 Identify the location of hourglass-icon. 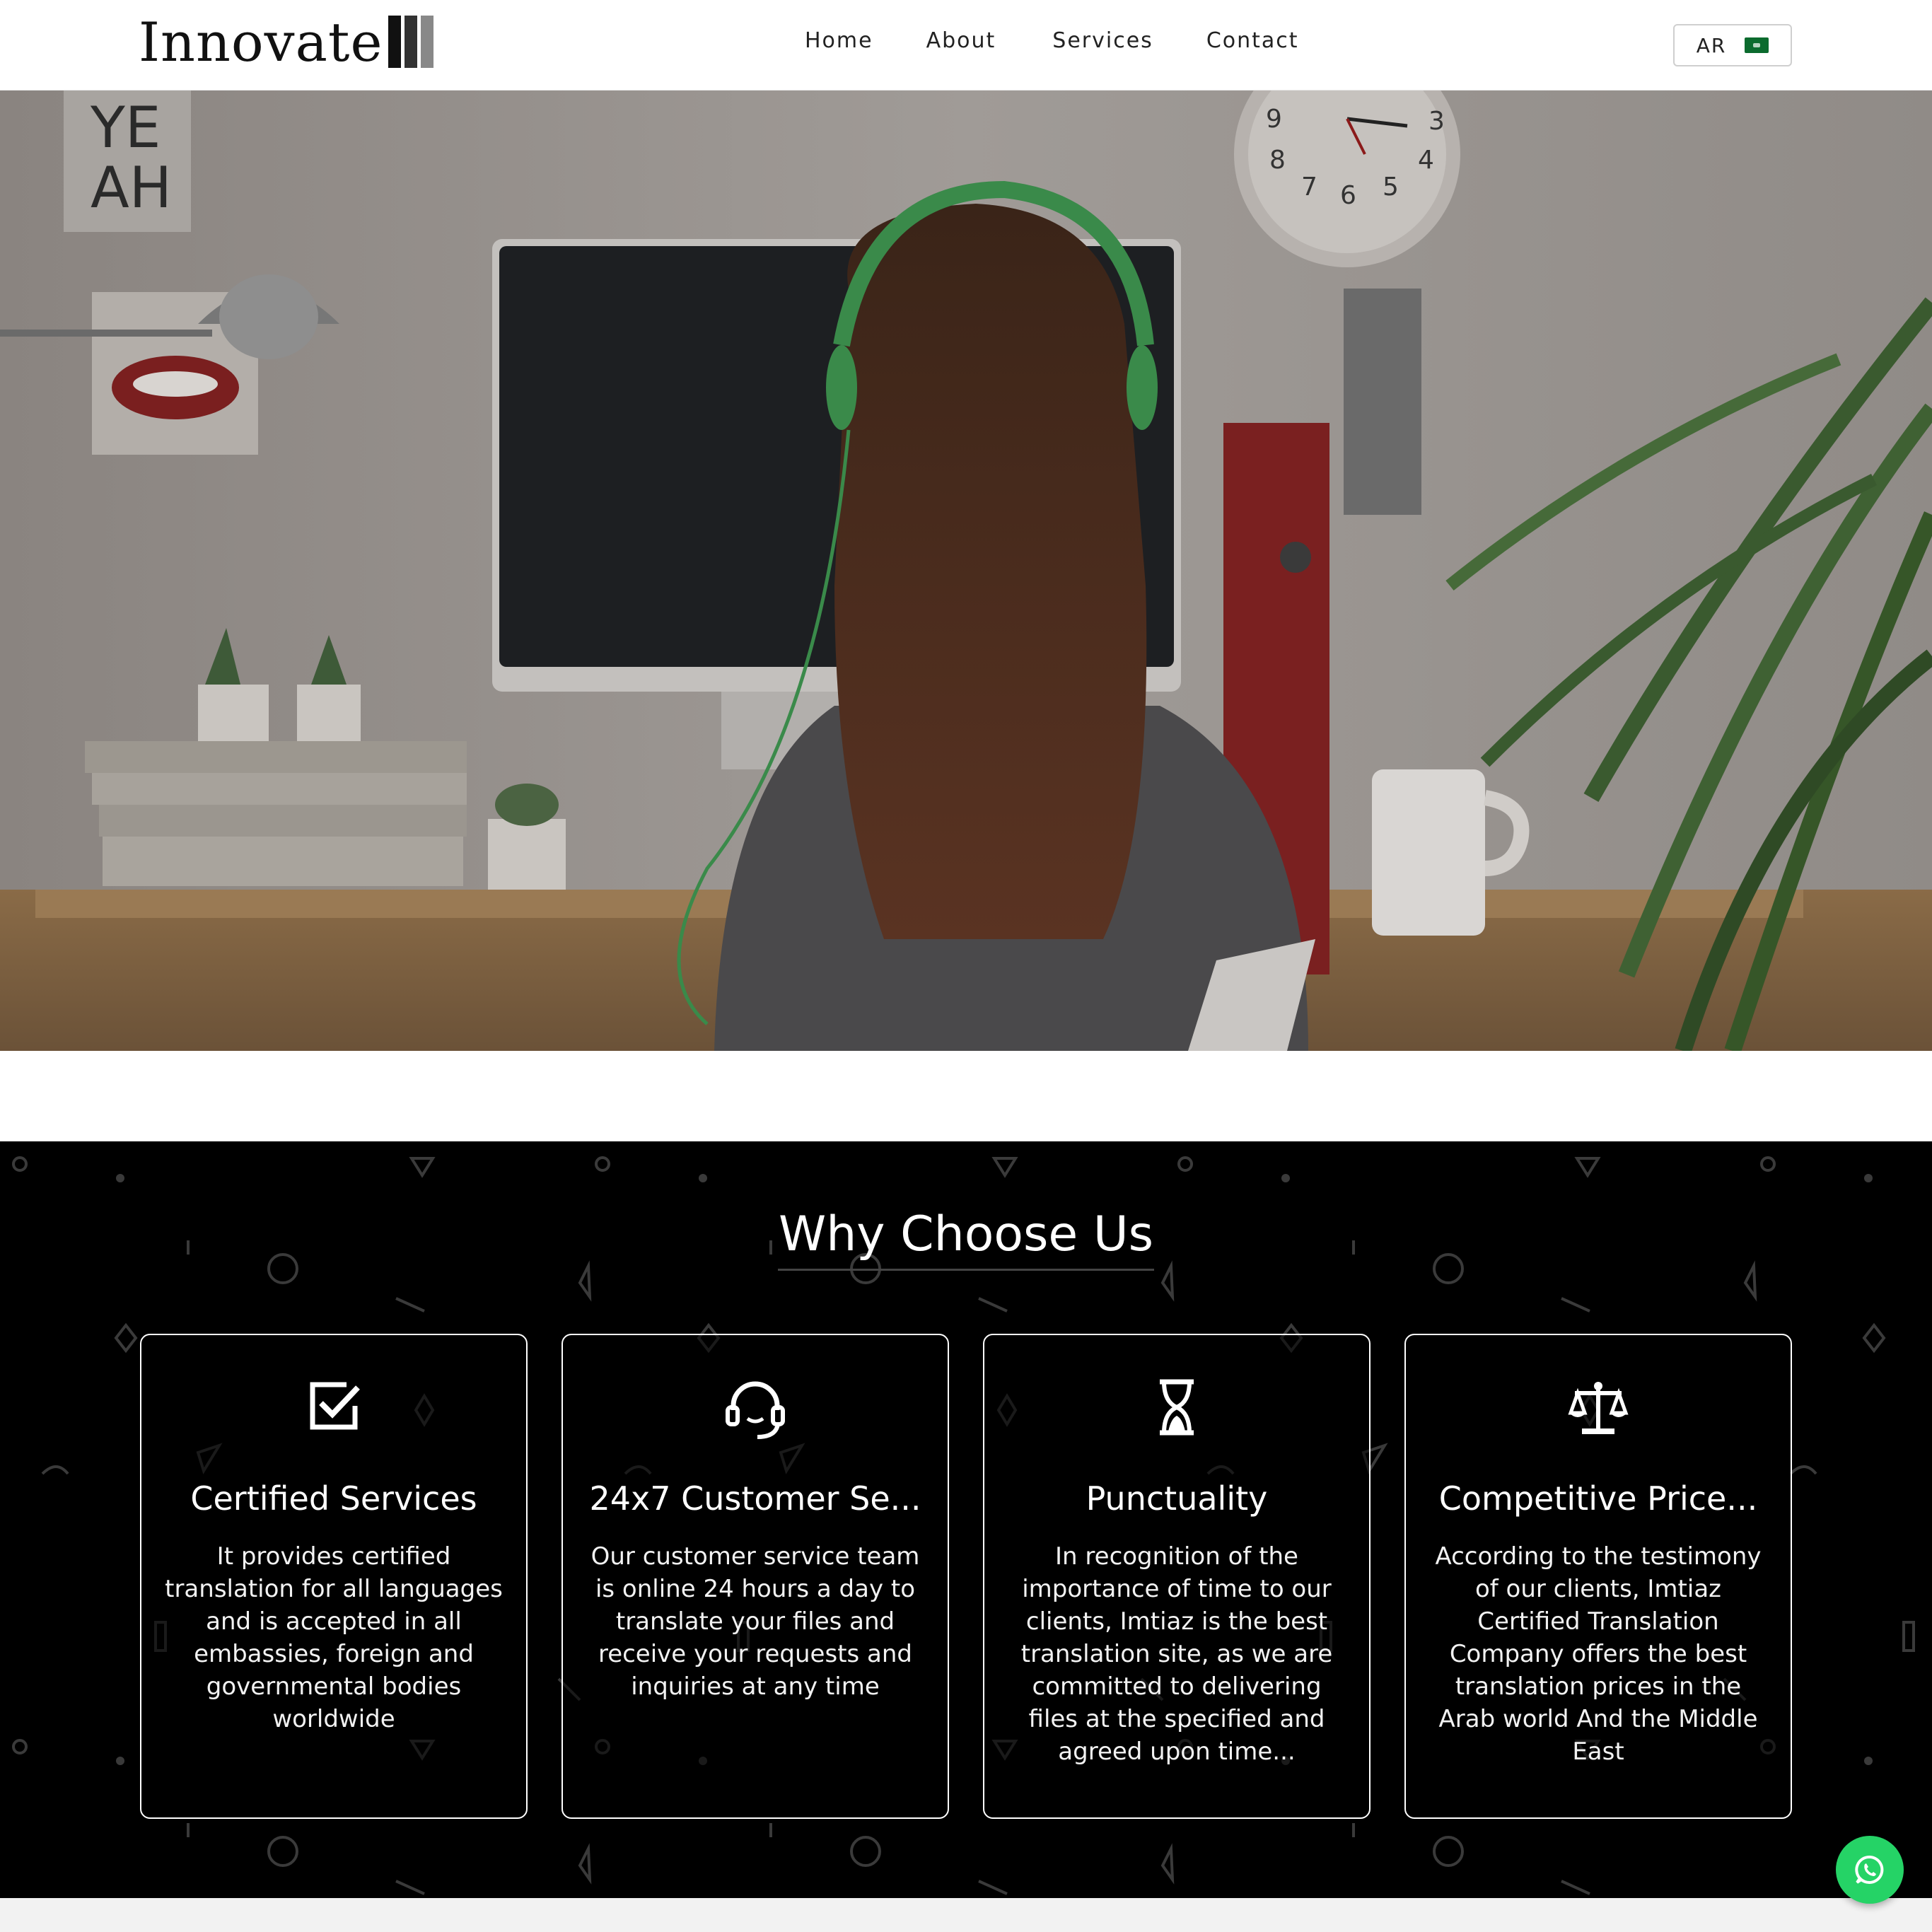
(1176, 1407).